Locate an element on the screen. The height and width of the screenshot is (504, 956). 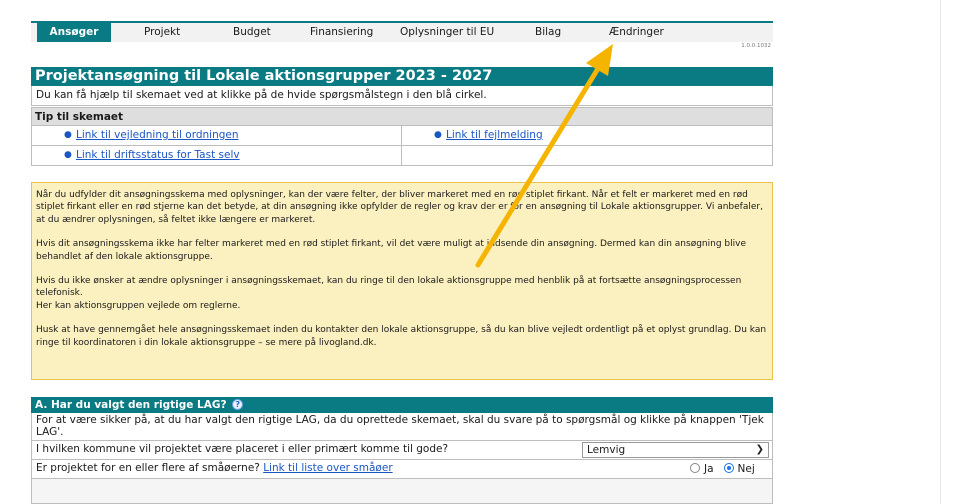
tab-projekt: Projekt is located at coordinates (162, 32).